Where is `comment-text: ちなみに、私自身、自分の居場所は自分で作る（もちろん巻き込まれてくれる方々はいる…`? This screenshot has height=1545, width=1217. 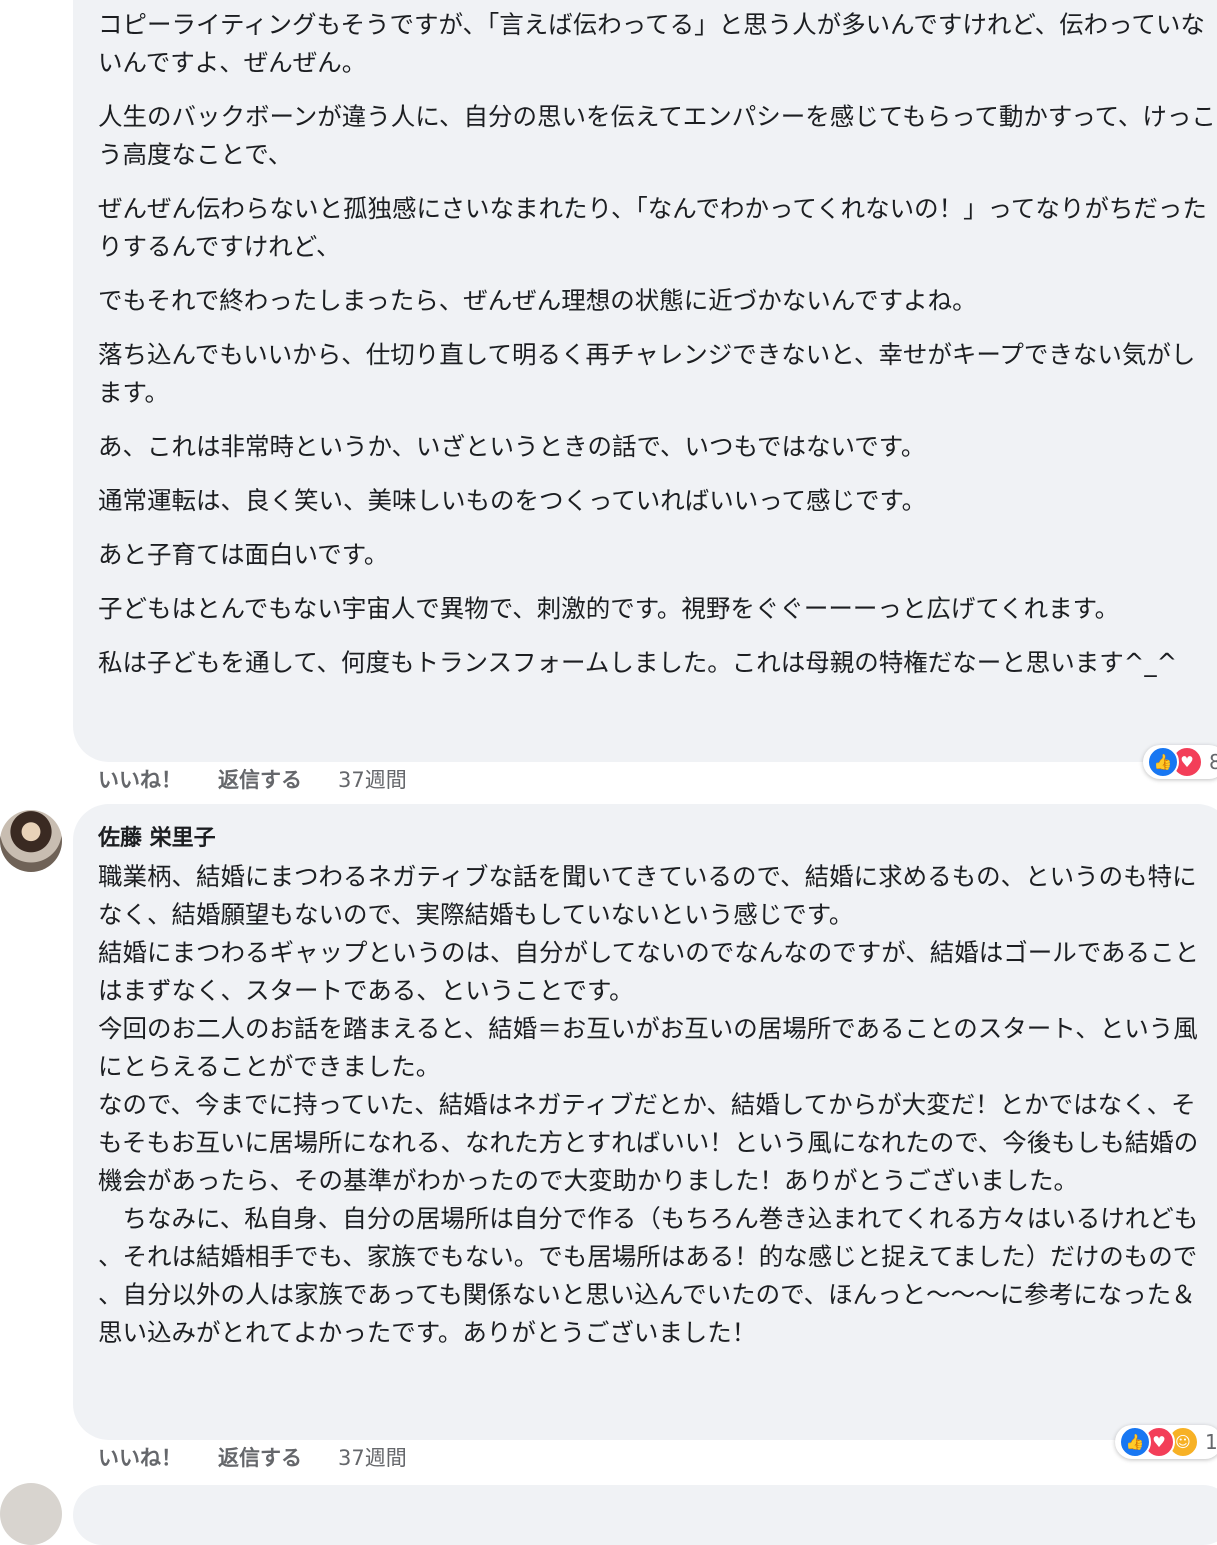
comment-text: ちなみに、私自身、自分の居場所は自分で作る（もちろん巻き込まれてくれる方々はいる… is located at coordinates (648, 1275).